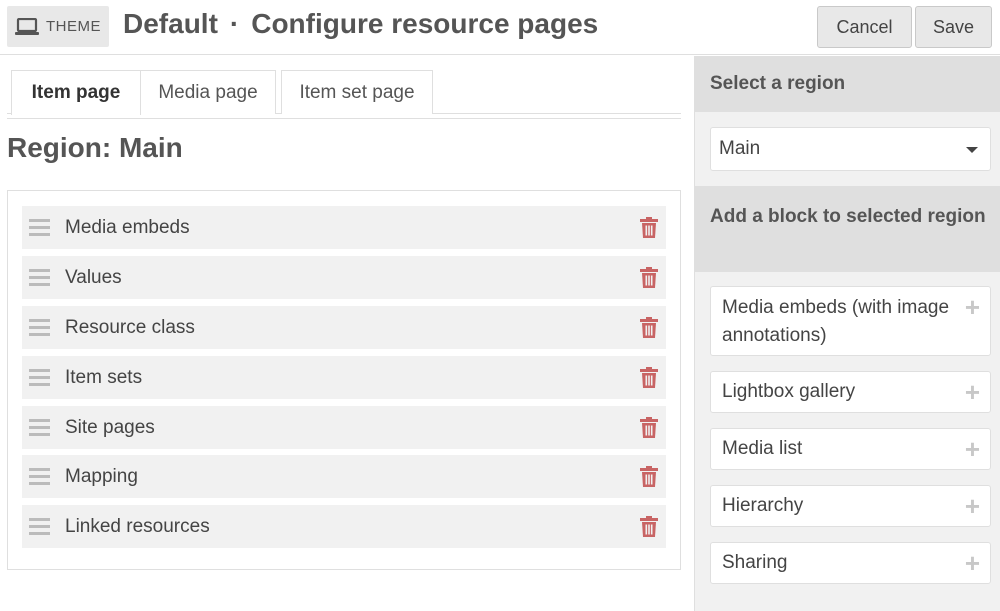 The width and height of the screenshot is (1000, 611). I want to click on tab-media-page: Media page, so click(208, 92).